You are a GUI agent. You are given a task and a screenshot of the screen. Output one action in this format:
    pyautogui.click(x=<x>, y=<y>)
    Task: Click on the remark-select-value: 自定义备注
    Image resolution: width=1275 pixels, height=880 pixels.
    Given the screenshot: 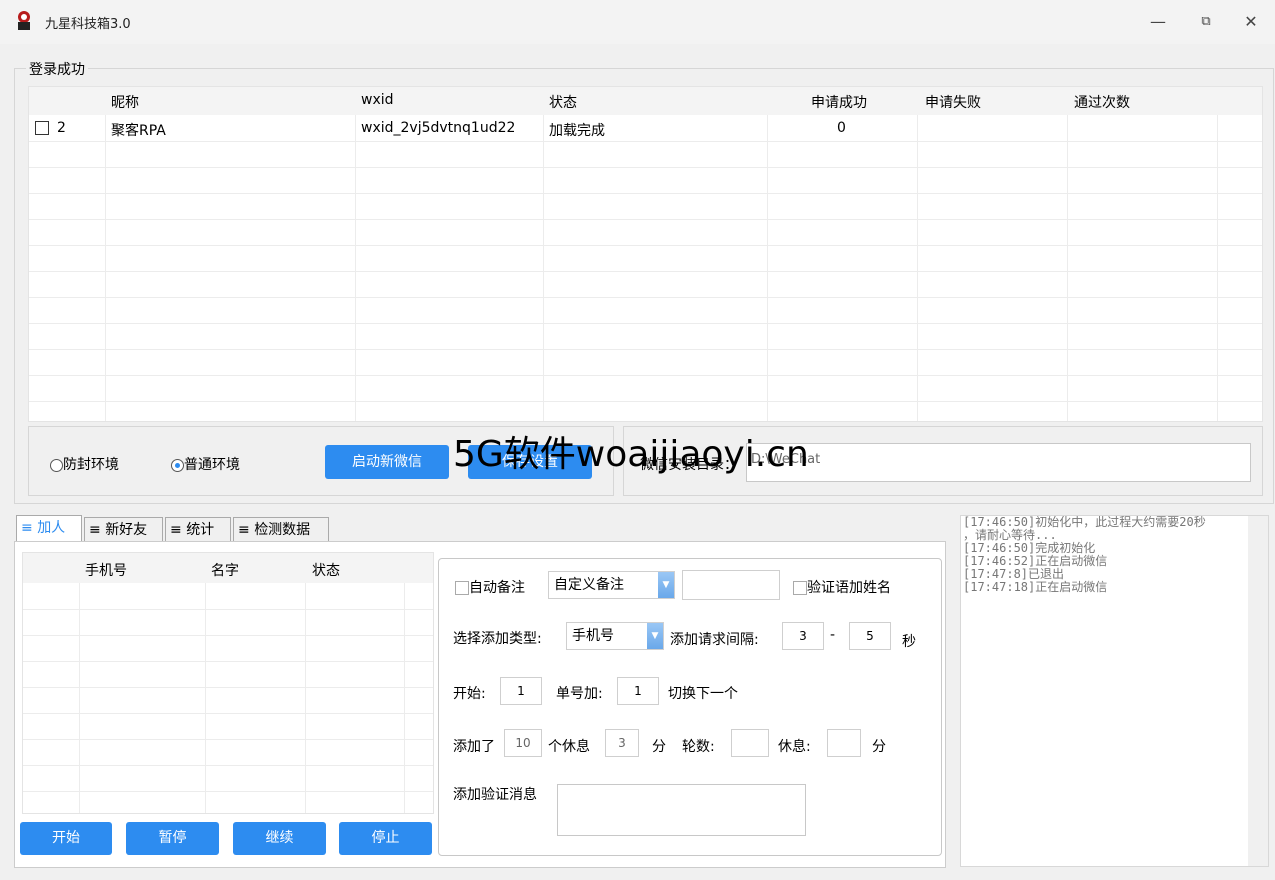 What is the action you would take?
    pyautogui.click(x=589, y=585)
    